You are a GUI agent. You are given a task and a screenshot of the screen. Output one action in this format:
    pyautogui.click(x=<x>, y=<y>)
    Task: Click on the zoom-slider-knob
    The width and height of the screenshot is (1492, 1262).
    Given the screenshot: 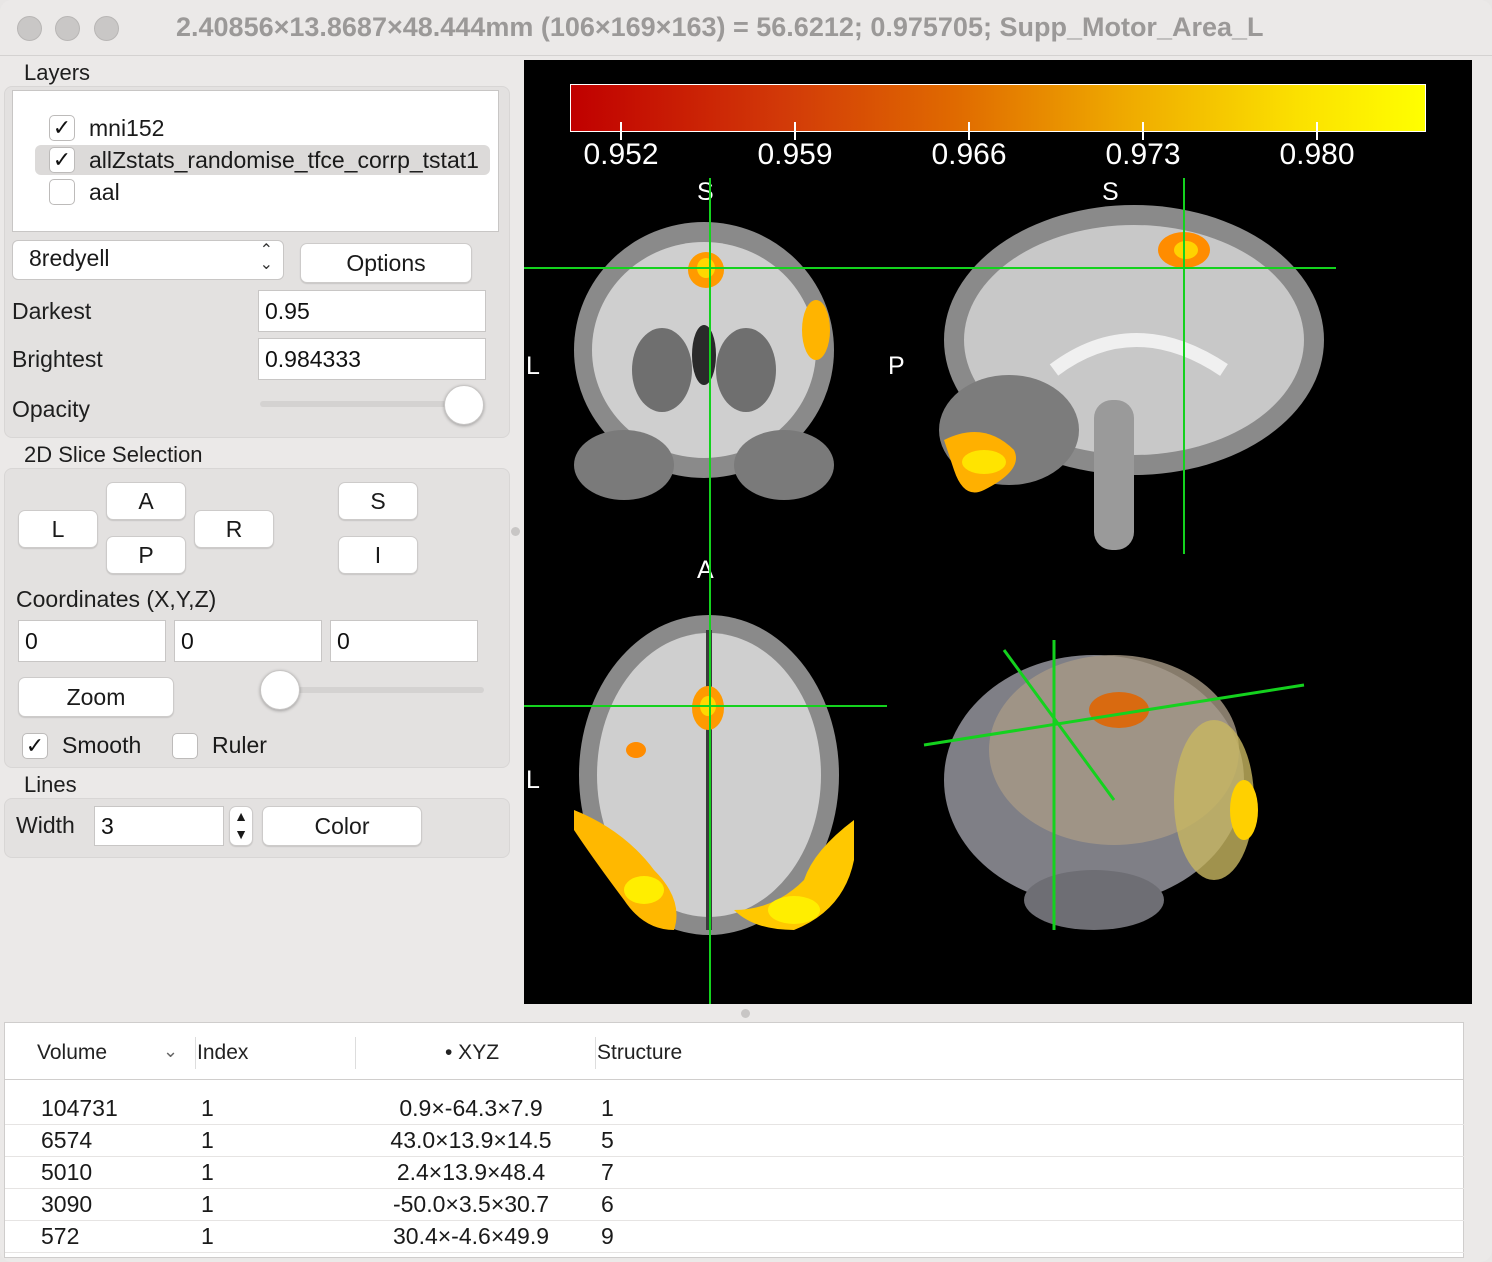 What is the action you would take?
    pyautogui.click(x=280, y=690)
    